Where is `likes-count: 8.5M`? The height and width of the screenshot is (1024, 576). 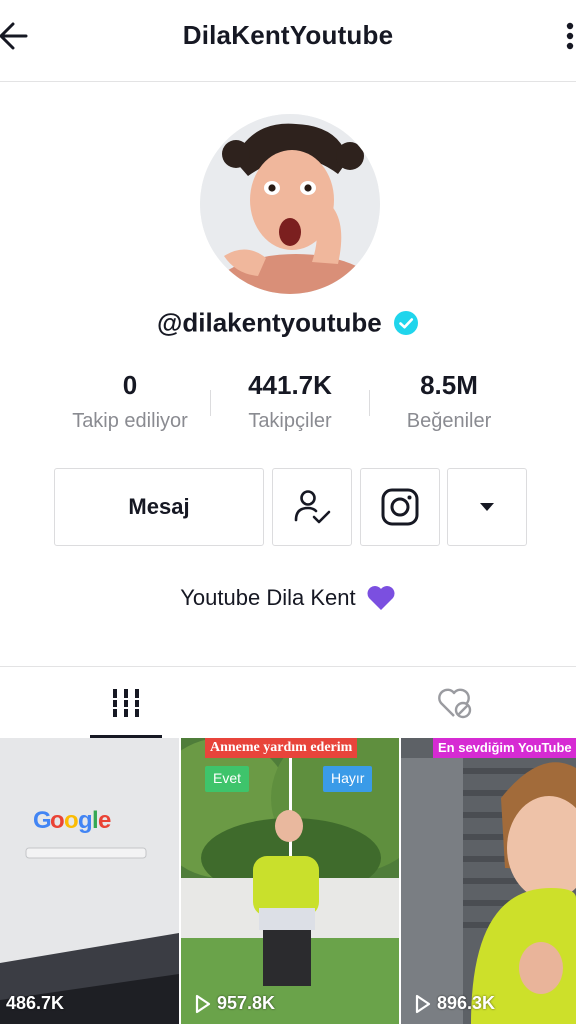 likes-count: 8.5M is located at coordinates (449, 385).